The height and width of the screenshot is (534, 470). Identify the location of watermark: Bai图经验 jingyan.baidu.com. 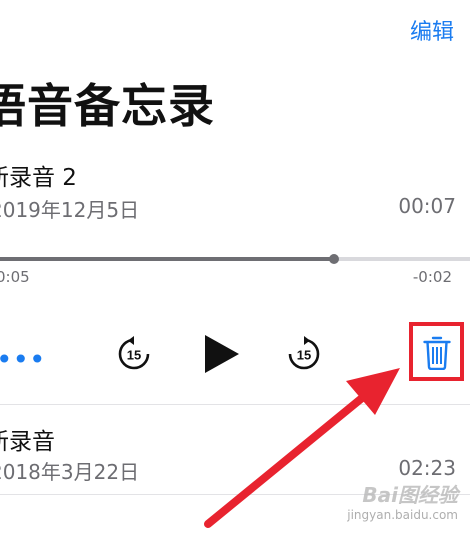
(402, 500).